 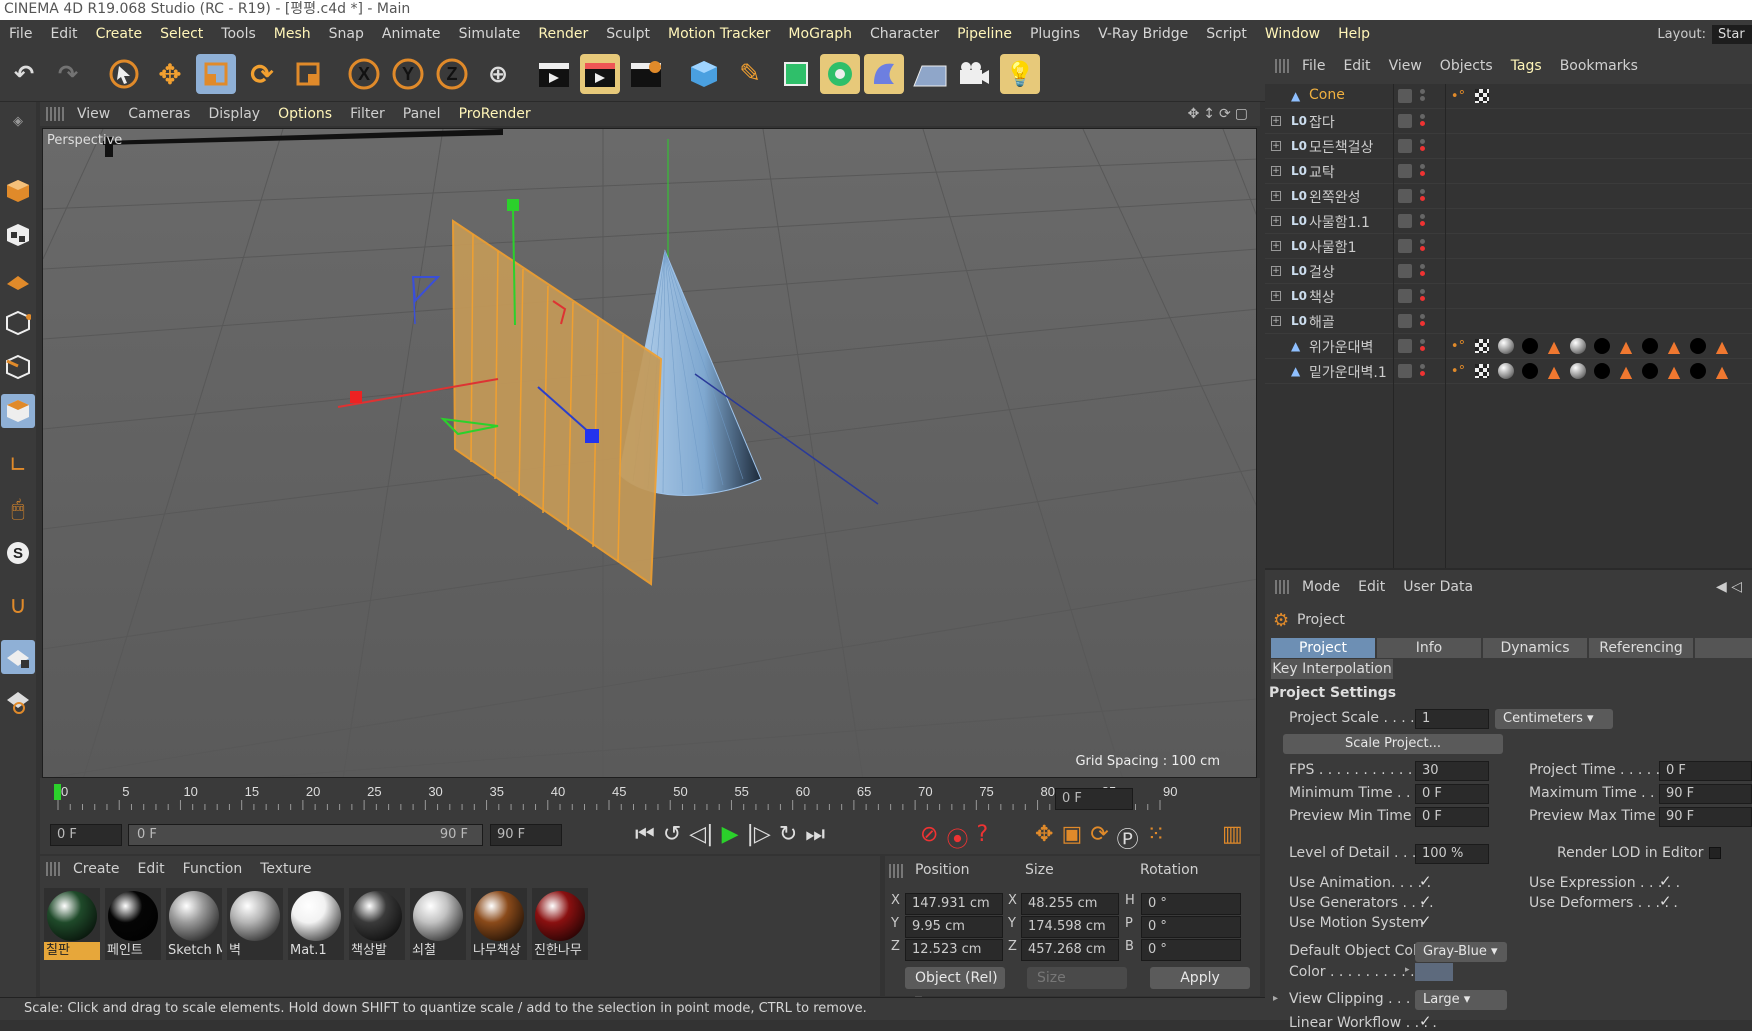 What do you see at coordinates (1094, 799) in the screenshot?
I see `current-frame-field: 0 F` at bounding box center [1094, 799].